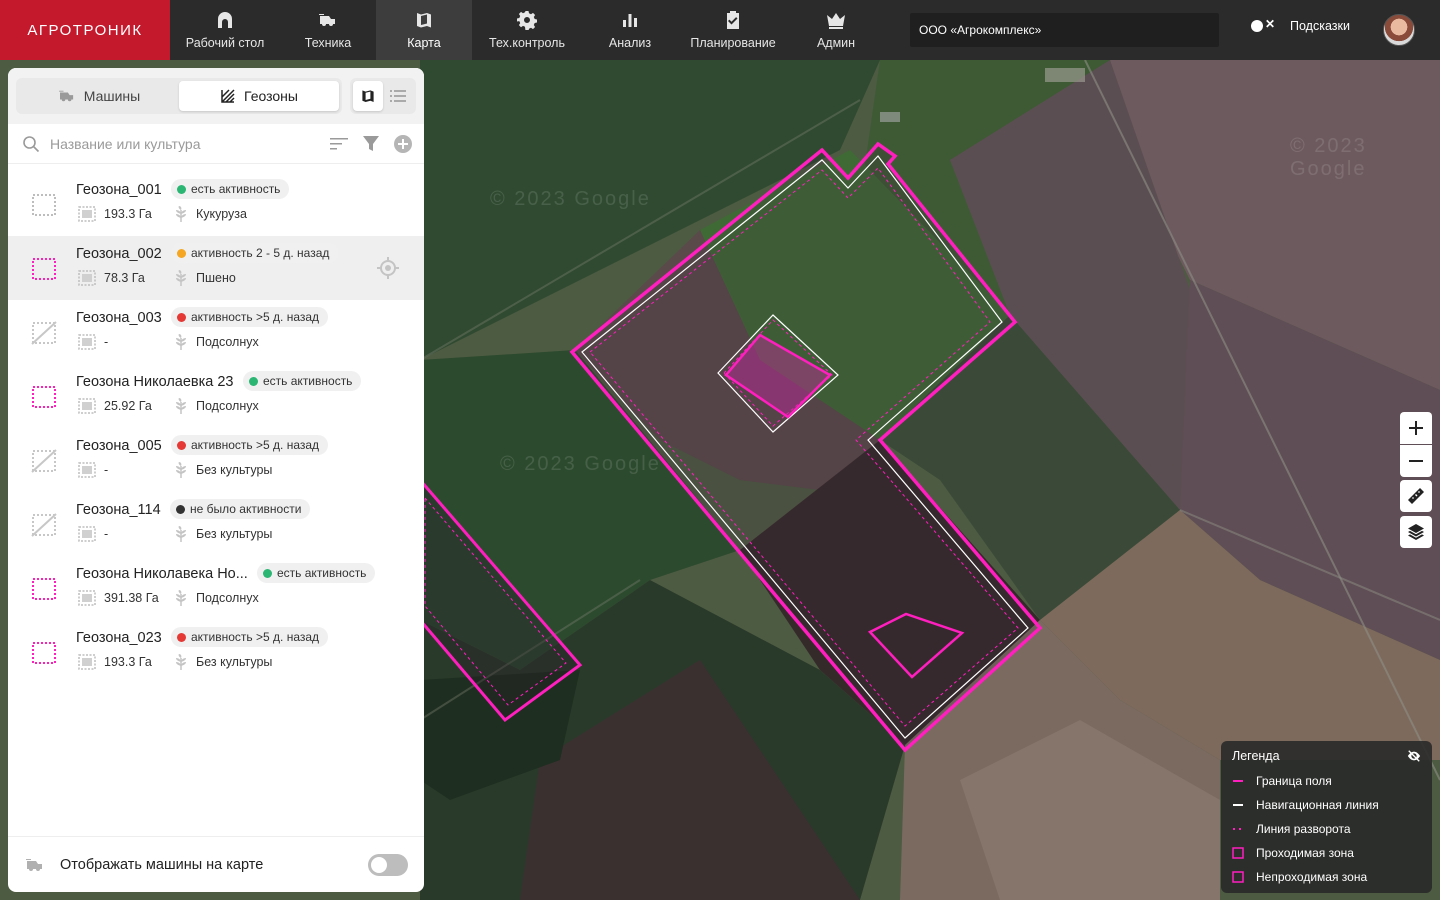 The height and width of the screenshot is (900, 1440). I want to click on geozone-area: 25.92 Га, so click(128, 406).